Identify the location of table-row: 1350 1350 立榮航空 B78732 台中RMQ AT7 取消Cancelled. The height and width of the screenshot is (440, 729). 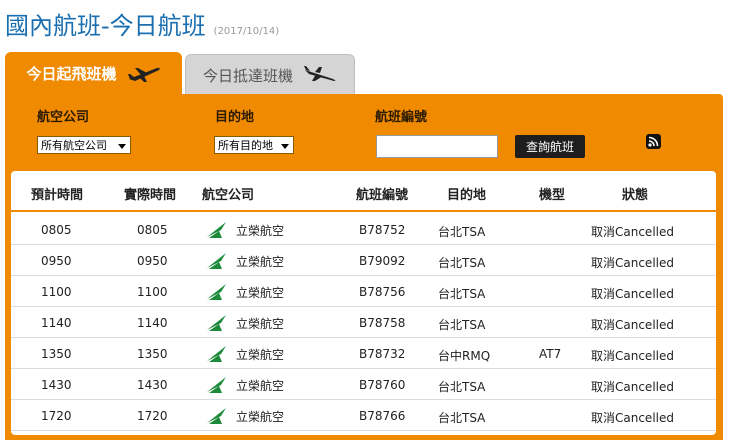
(363, 353).